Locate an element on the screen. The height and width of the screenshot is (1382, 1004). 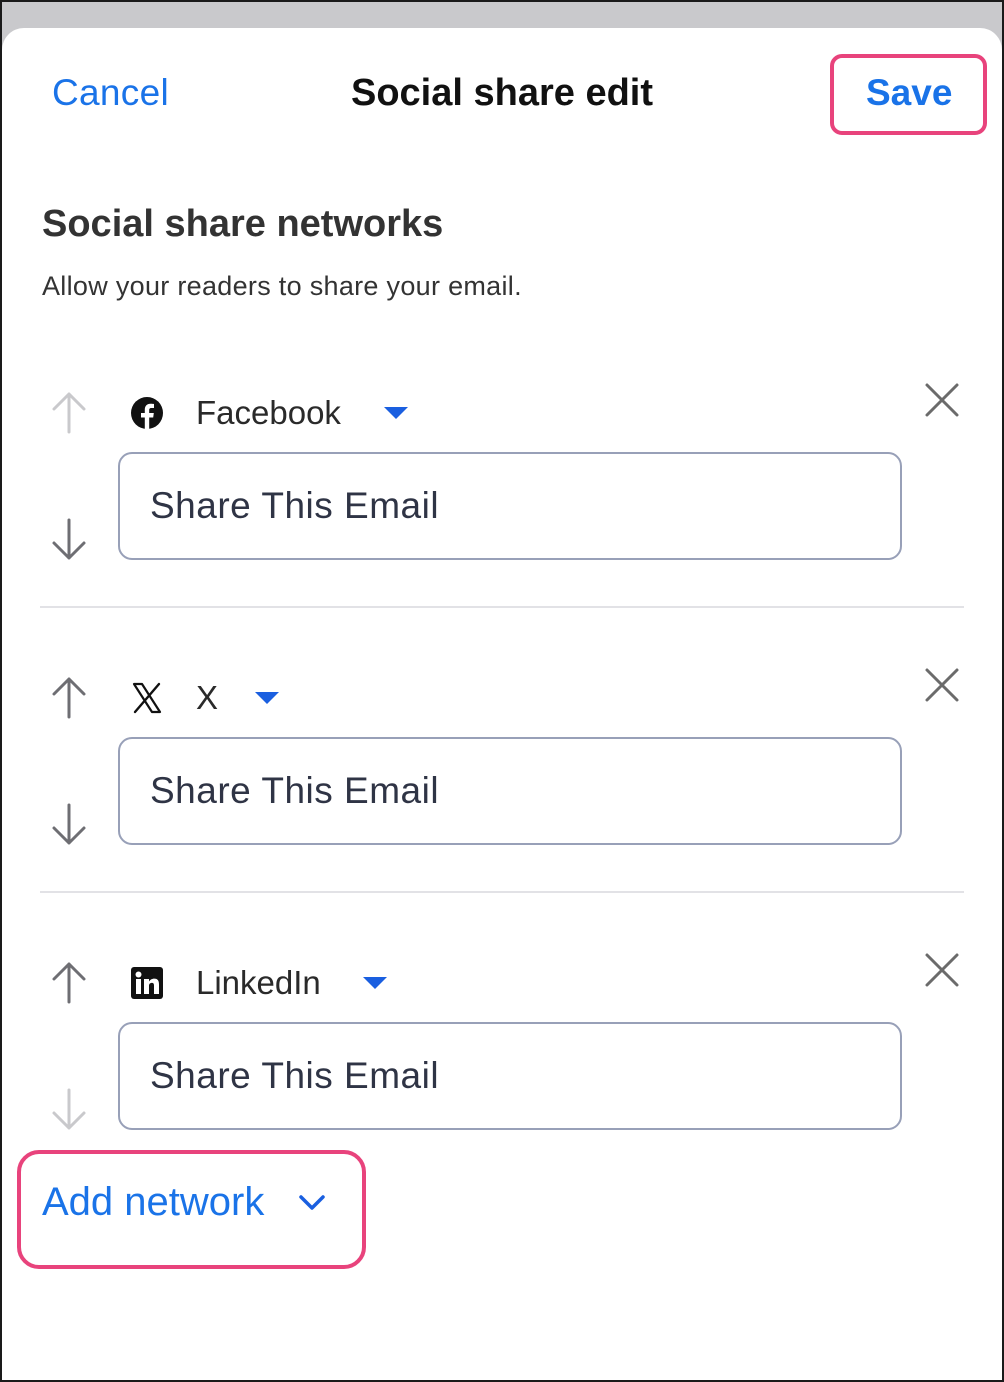
add-network-button: Add network is located at coordinates (184, 1202).